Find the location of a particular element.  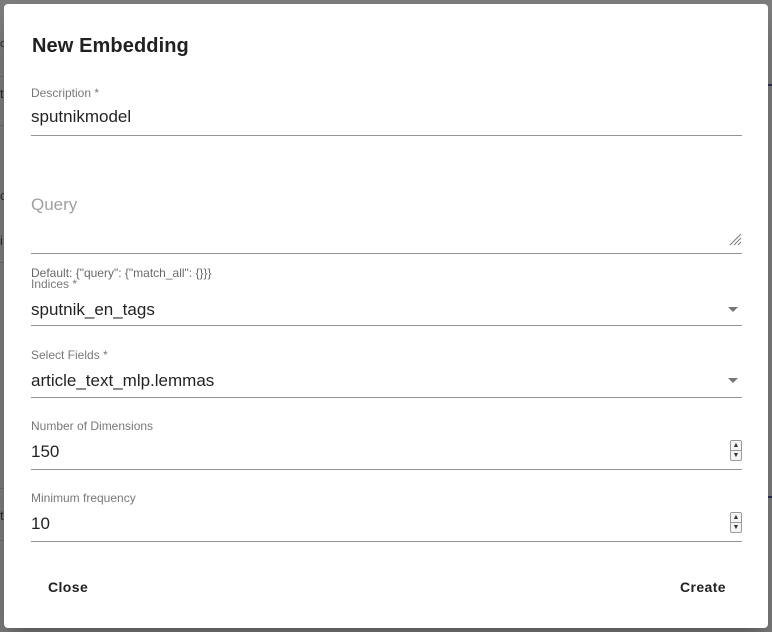

query-input: Query is located at coordinates (54, 205).